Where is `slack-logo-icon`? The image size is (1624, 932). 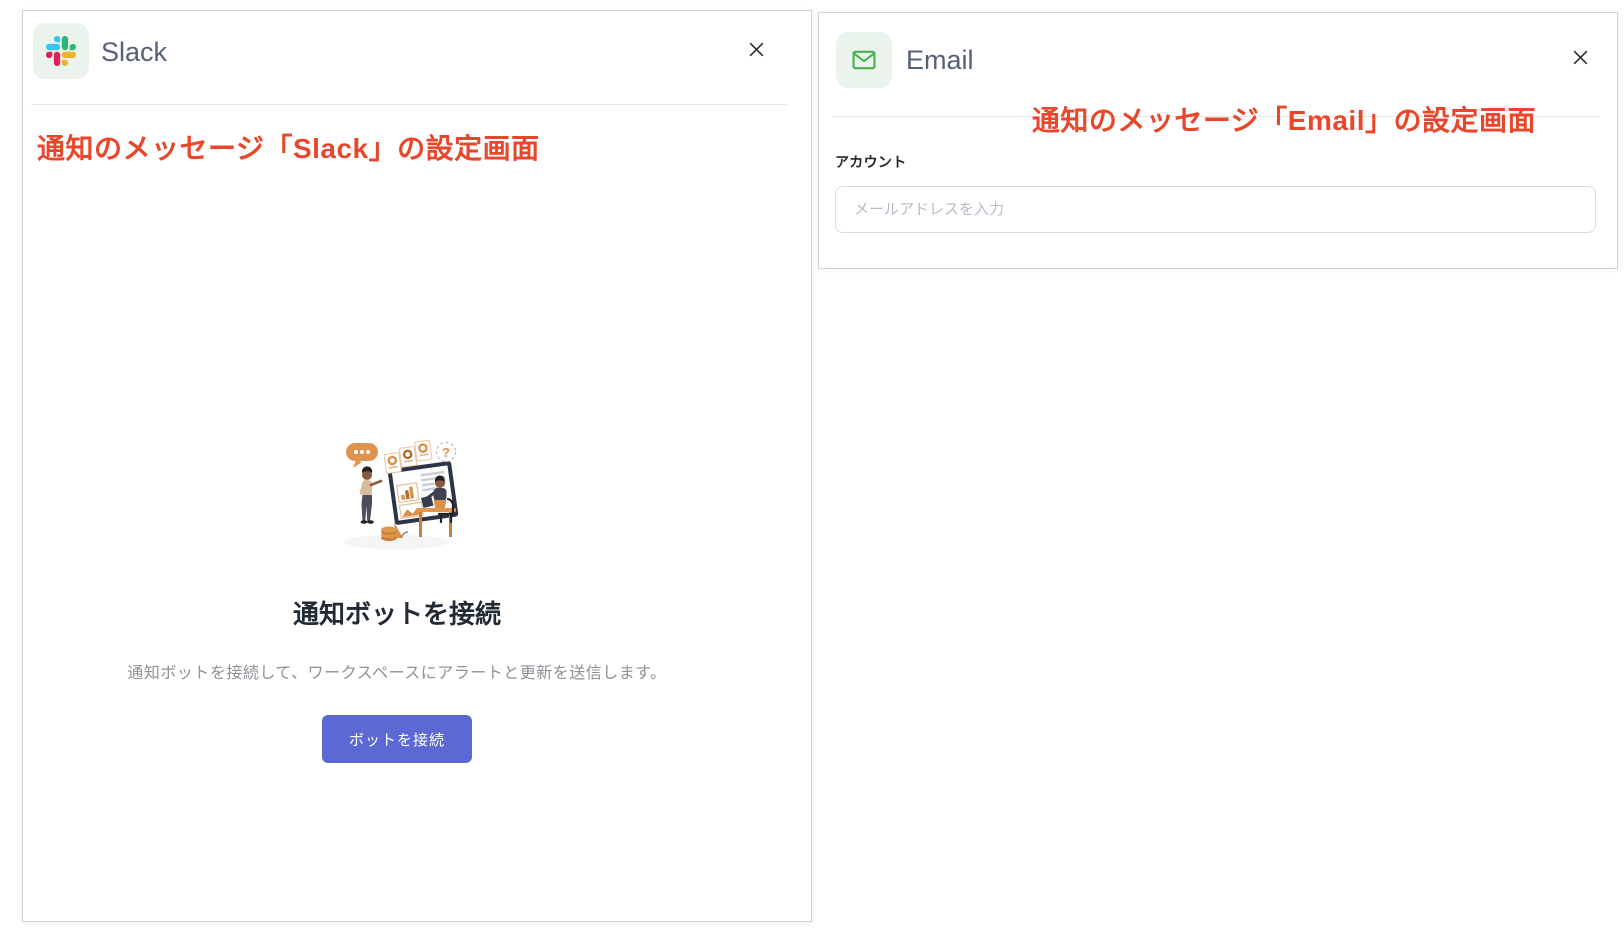
slack-logo-icon is located at coordinates (61, 51).